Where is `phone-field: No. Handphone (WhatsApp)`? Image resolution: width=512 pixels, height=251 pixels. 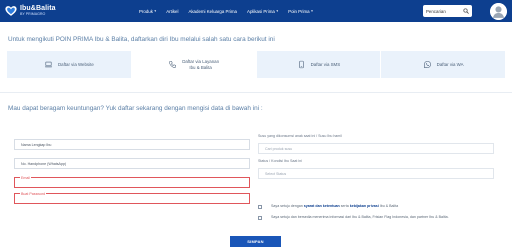 phone-field: No. Handphone (WhatsApp) is located at coordinates (132, 163).